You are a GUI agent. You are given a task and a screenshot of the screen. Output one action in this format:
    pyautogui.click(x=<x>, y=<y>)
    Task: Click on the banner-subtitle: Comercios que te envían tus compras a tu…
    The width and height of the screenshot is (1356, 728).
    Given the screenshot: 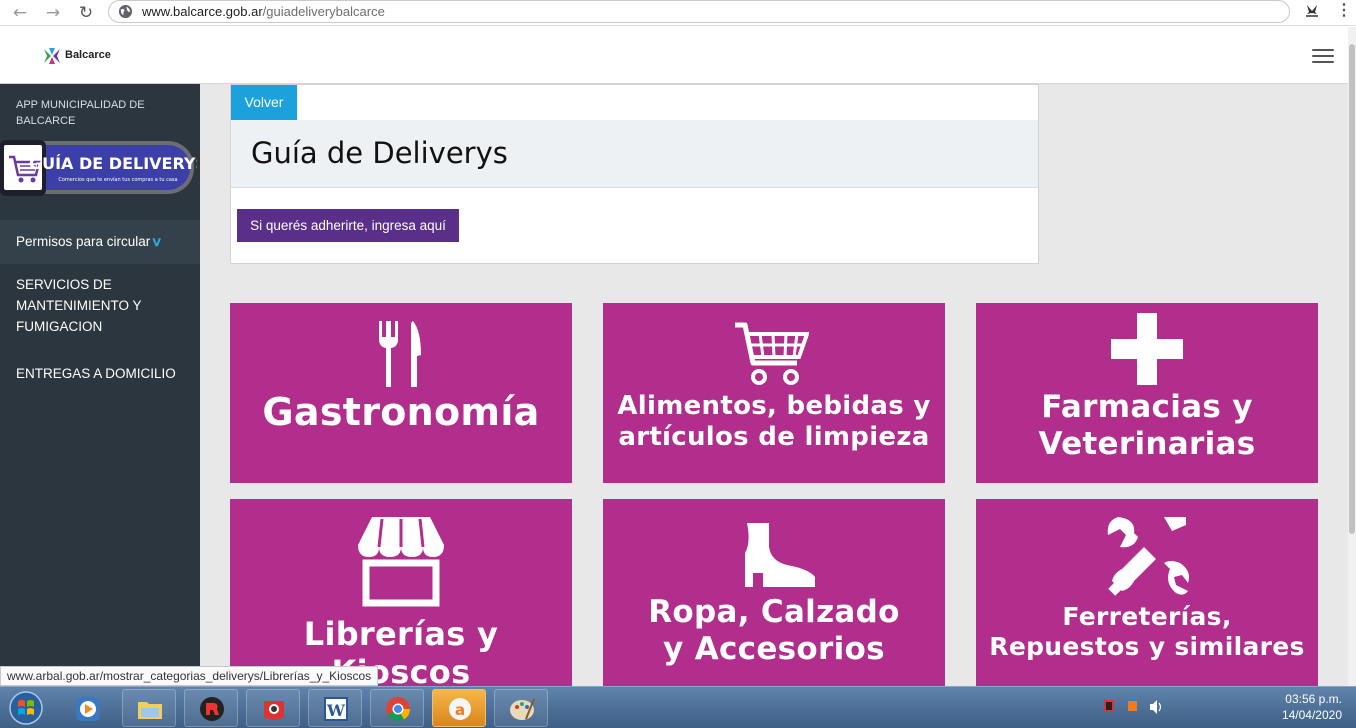 What is the action you would take?
    pyautogui.click(x=117, y=179)
    